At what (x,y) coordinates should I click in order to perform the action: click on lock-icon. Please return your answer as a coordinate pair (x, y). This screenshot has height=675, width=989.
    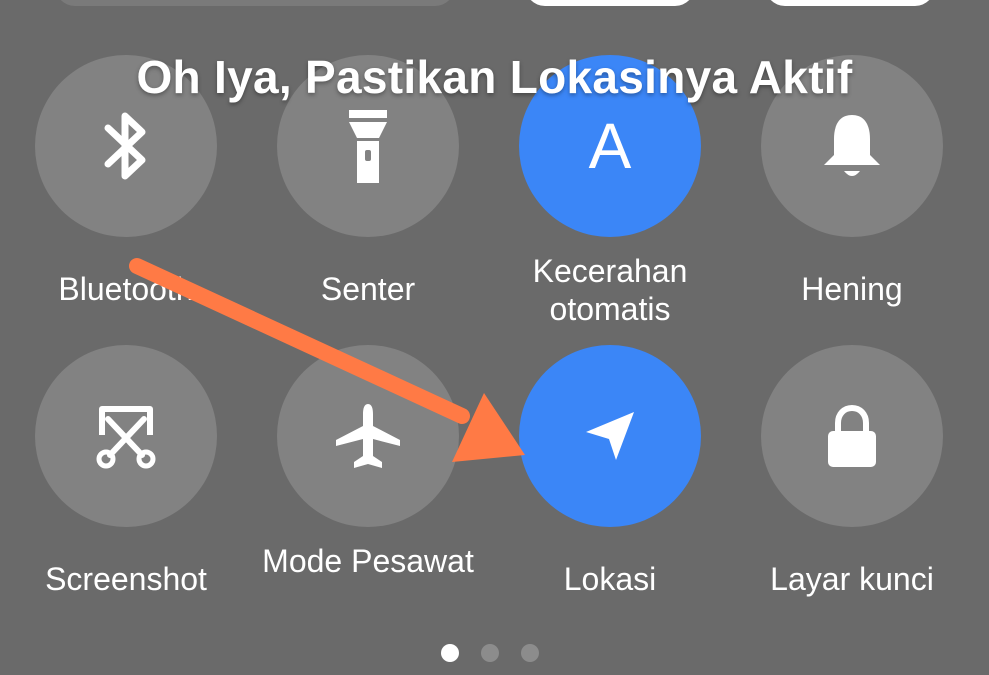
    Looking at the image, I should click on (852, 436).